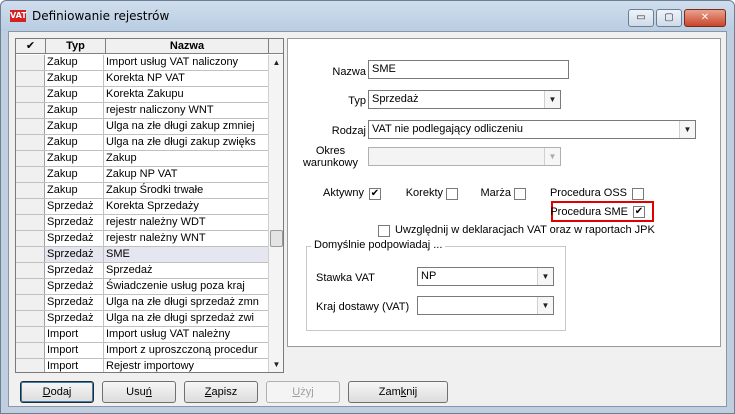 Image resolution: width=735 pixels, height=414 pixels. Describe the element at coordinates (186, 126) in the screenshot. I see `name-cell: Ulga na złe długi zakup zmniej` at that location.